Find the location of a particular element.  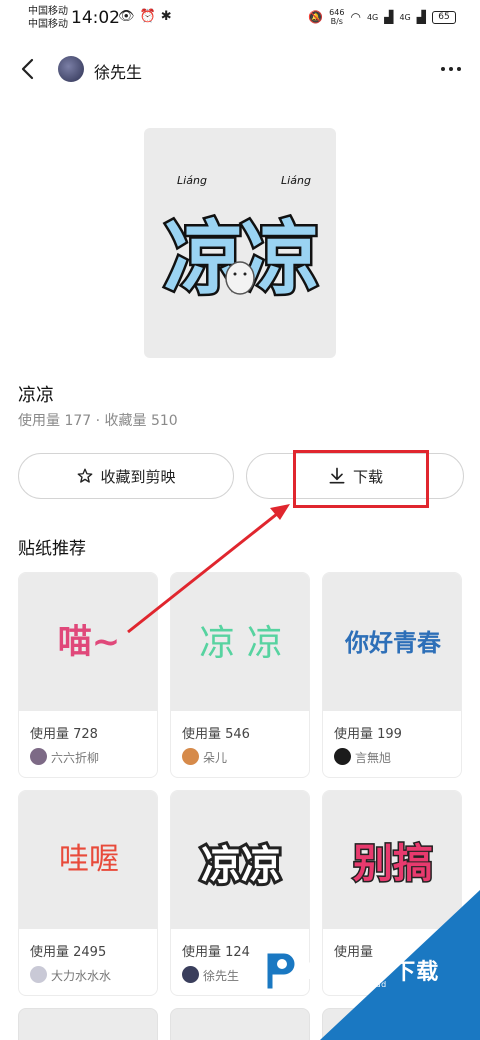

card-art-text: 凉凉 is located at coordinates (241, 866).